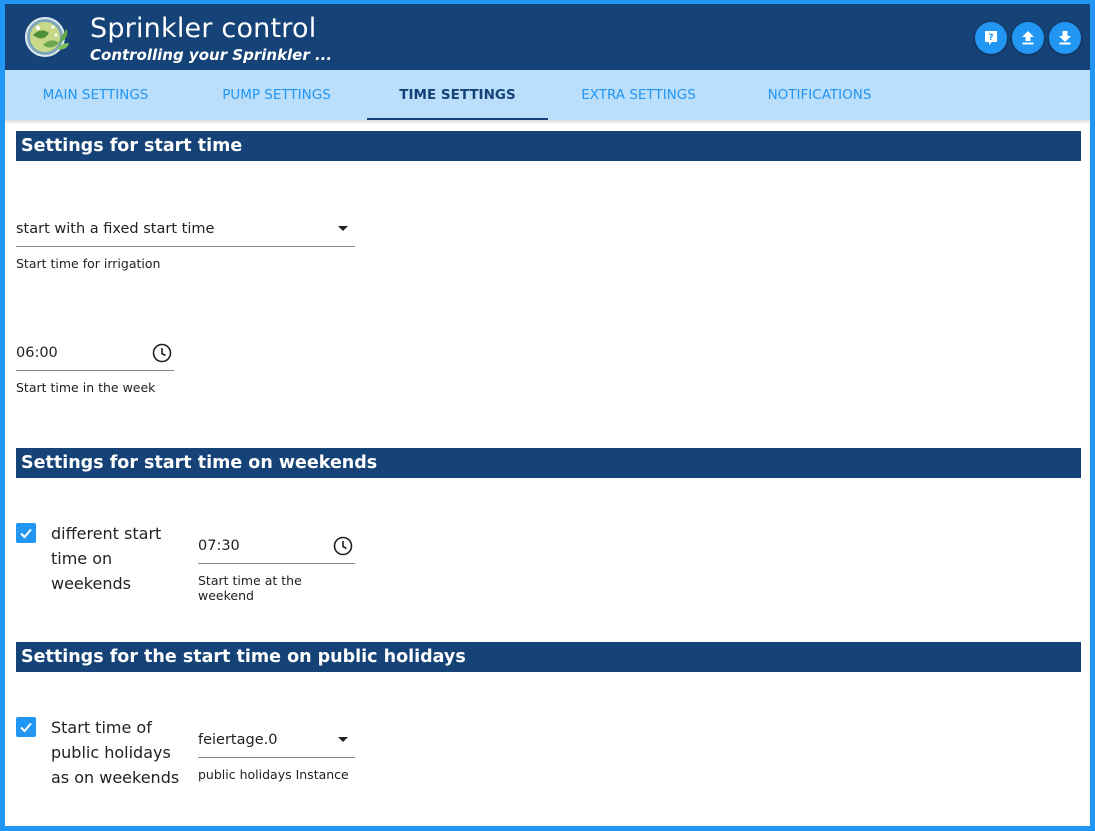  What do you see at coordinates (238, 739) in the screenshot?
I see `holiday-instance-value: feiertage.0` at bounding box center [238, 739].